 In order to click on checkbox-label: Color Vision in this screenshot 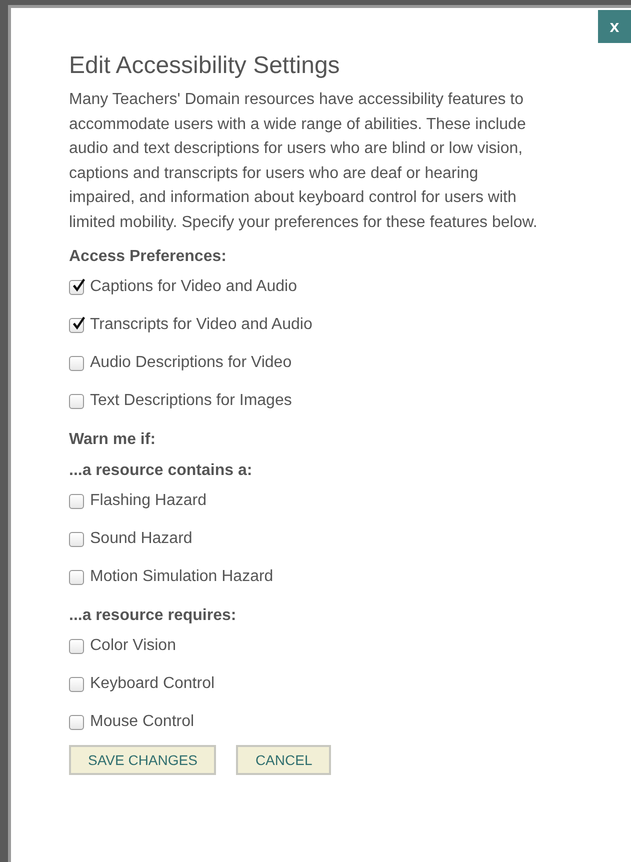, I will do `click(133, 646)`.